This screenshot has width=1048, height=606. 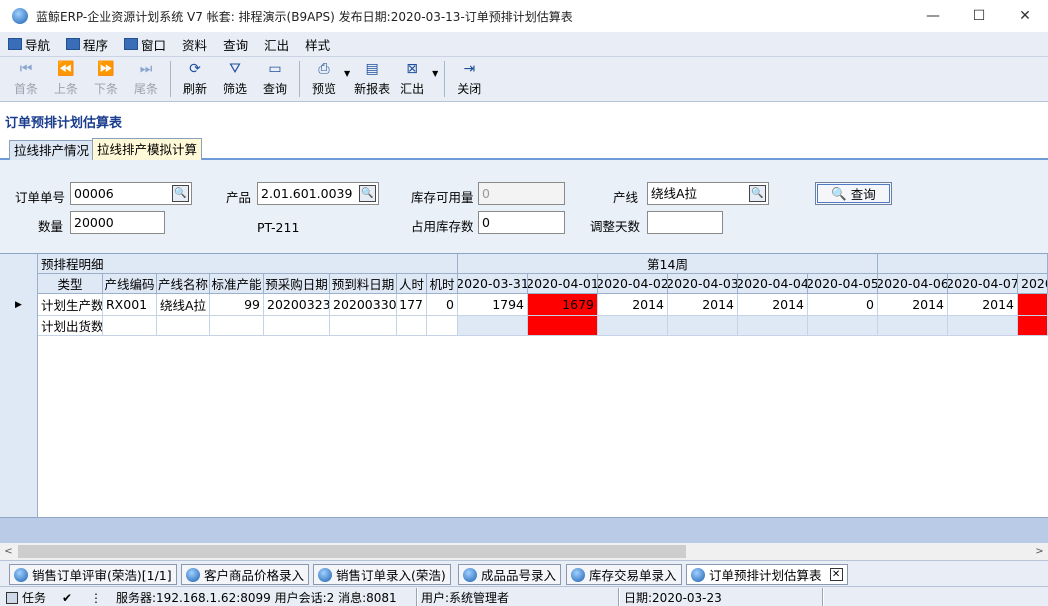 What do you see at coordinates (318, 193) in the screenshot?
I see `product-field: 2.01.601.0039 🔍` at bounding box center [318, 193].